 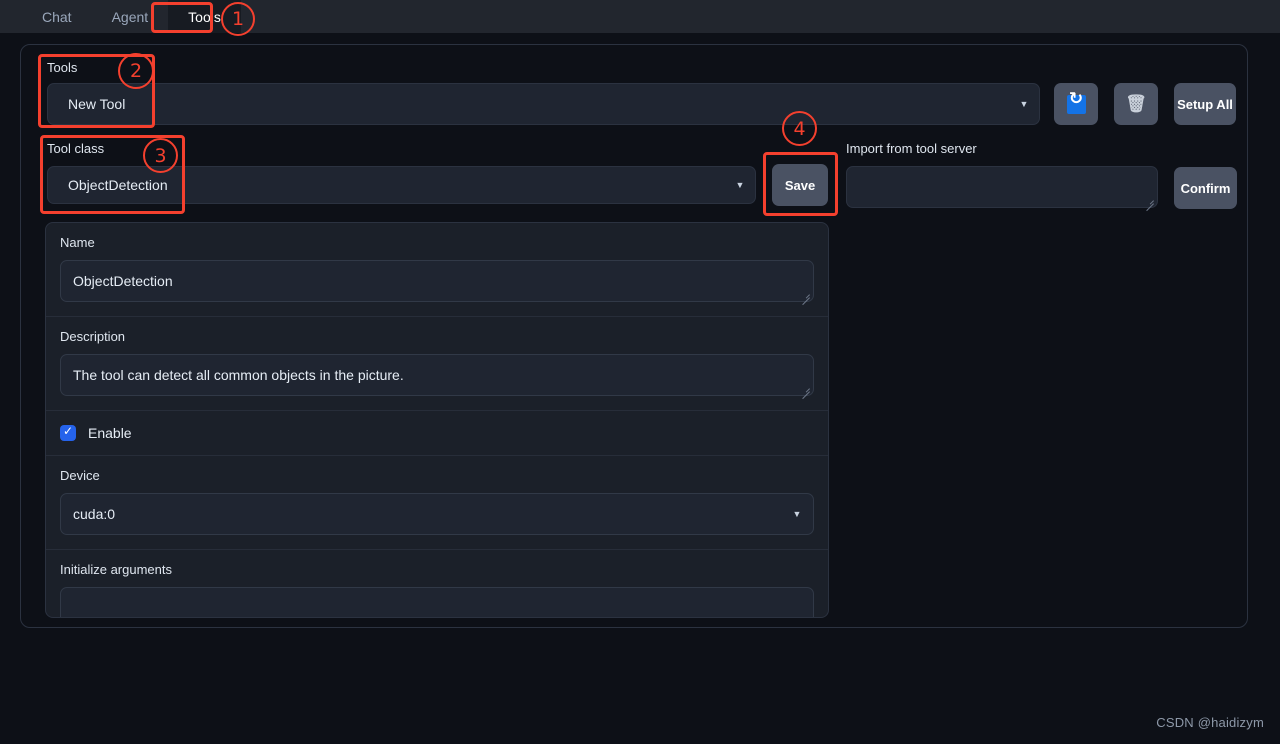 What do you see at coordinates (118, 185) in the screenshot?
I see `tool-class-select-value: ObjectDetection` at bounding box center [118, 185].